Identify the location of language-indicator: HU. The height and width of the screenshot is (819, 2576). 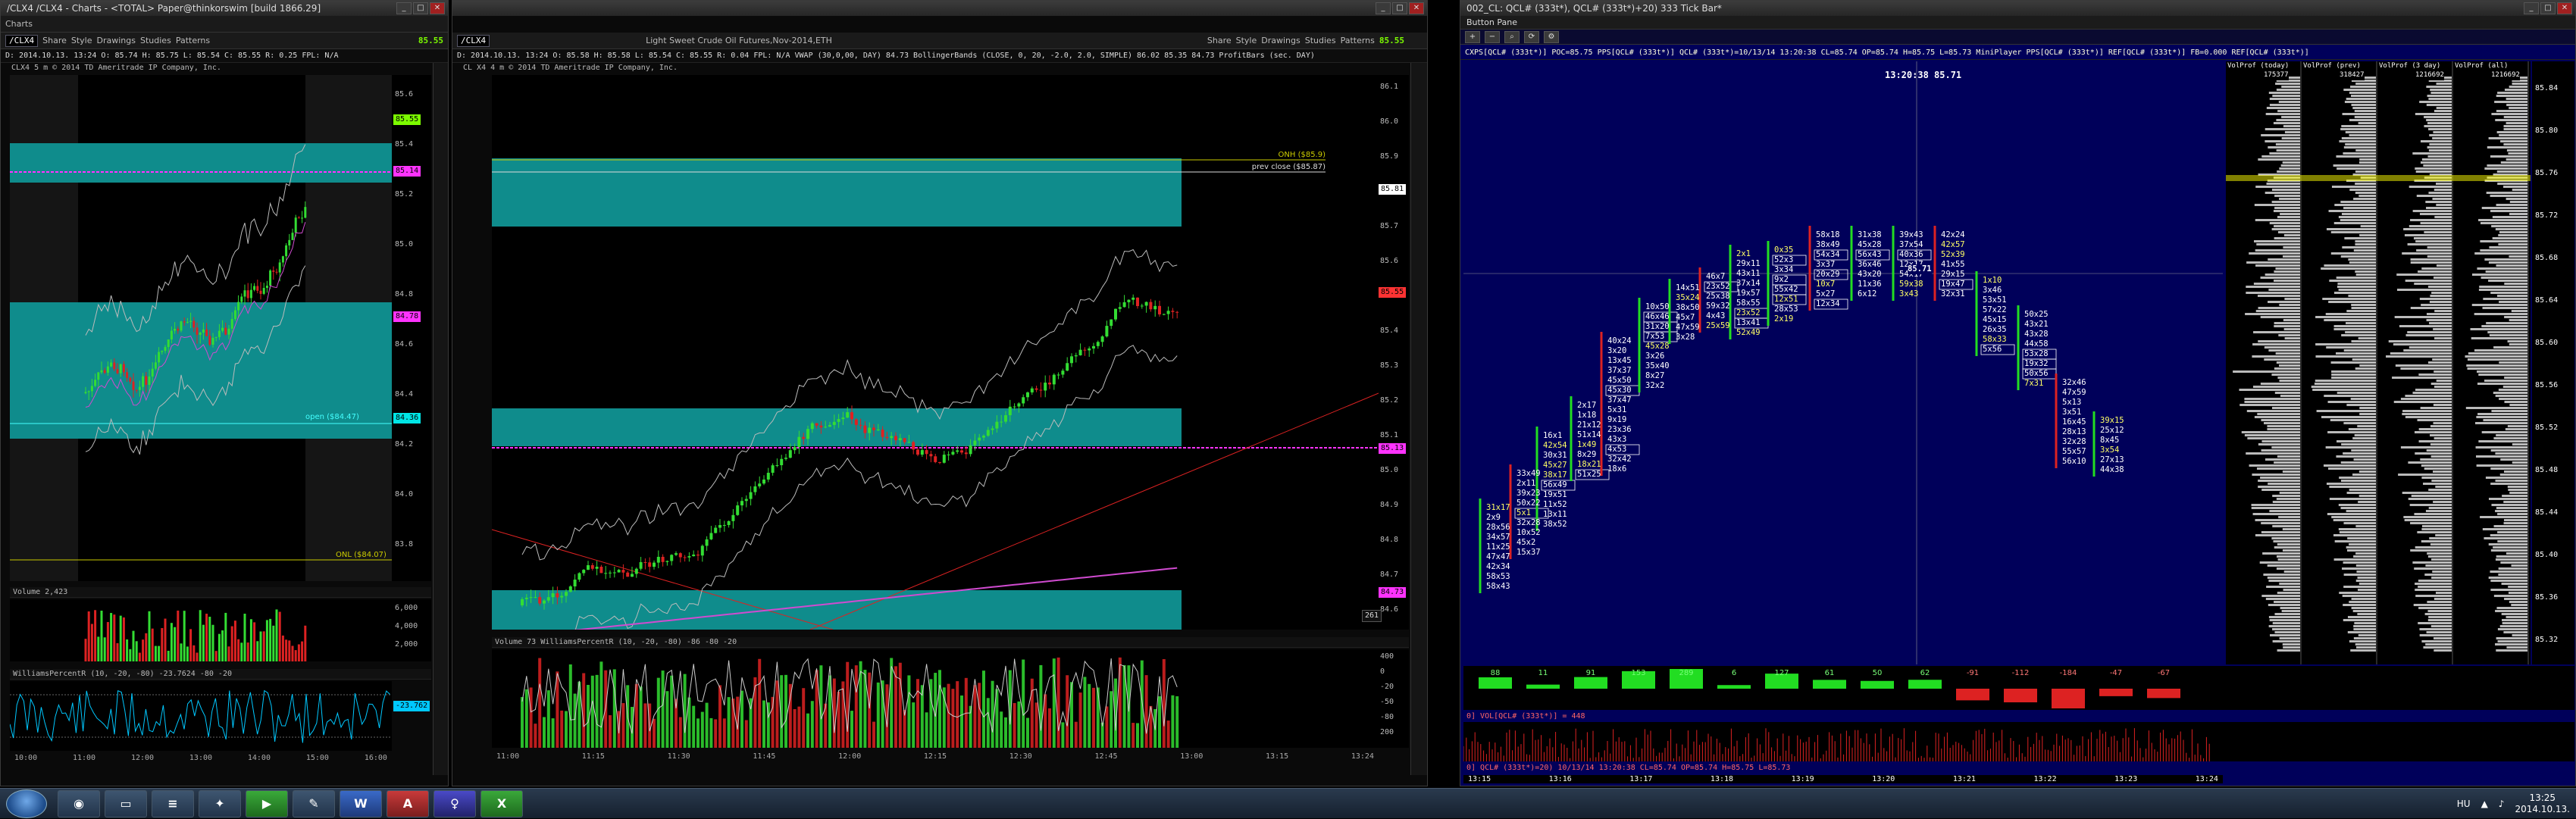
(2464, 804).